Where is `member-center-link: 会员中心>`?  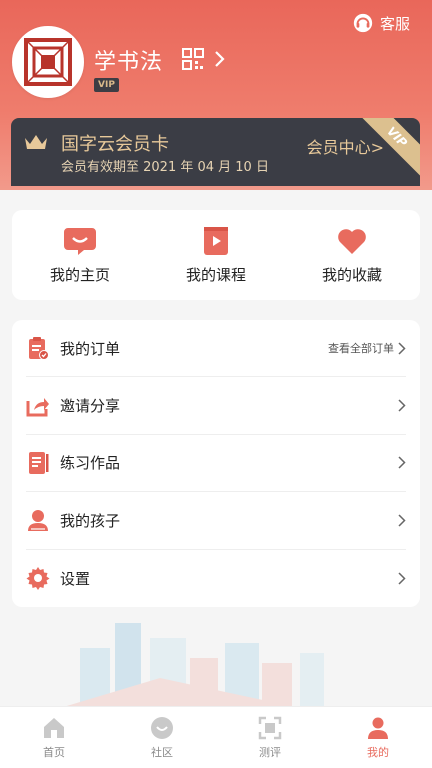 member-center-link: 会员中心> is located at coordinates (345, 146).